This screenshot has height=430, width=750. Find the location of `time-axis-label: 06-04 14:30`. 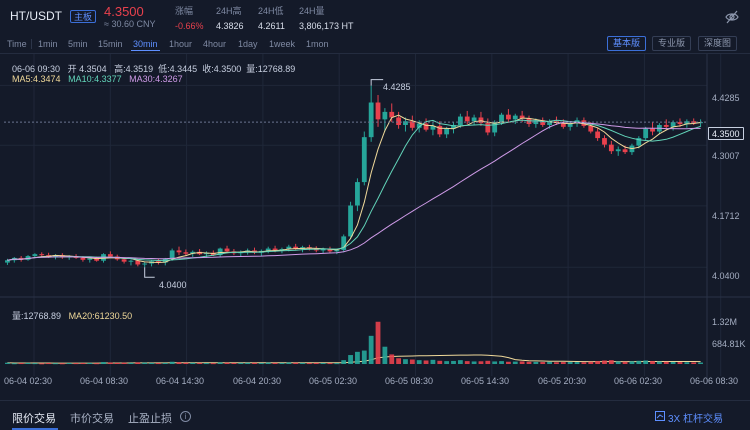

time-axis-label: 06-04 14:30 is located at coordinates (180, 381).